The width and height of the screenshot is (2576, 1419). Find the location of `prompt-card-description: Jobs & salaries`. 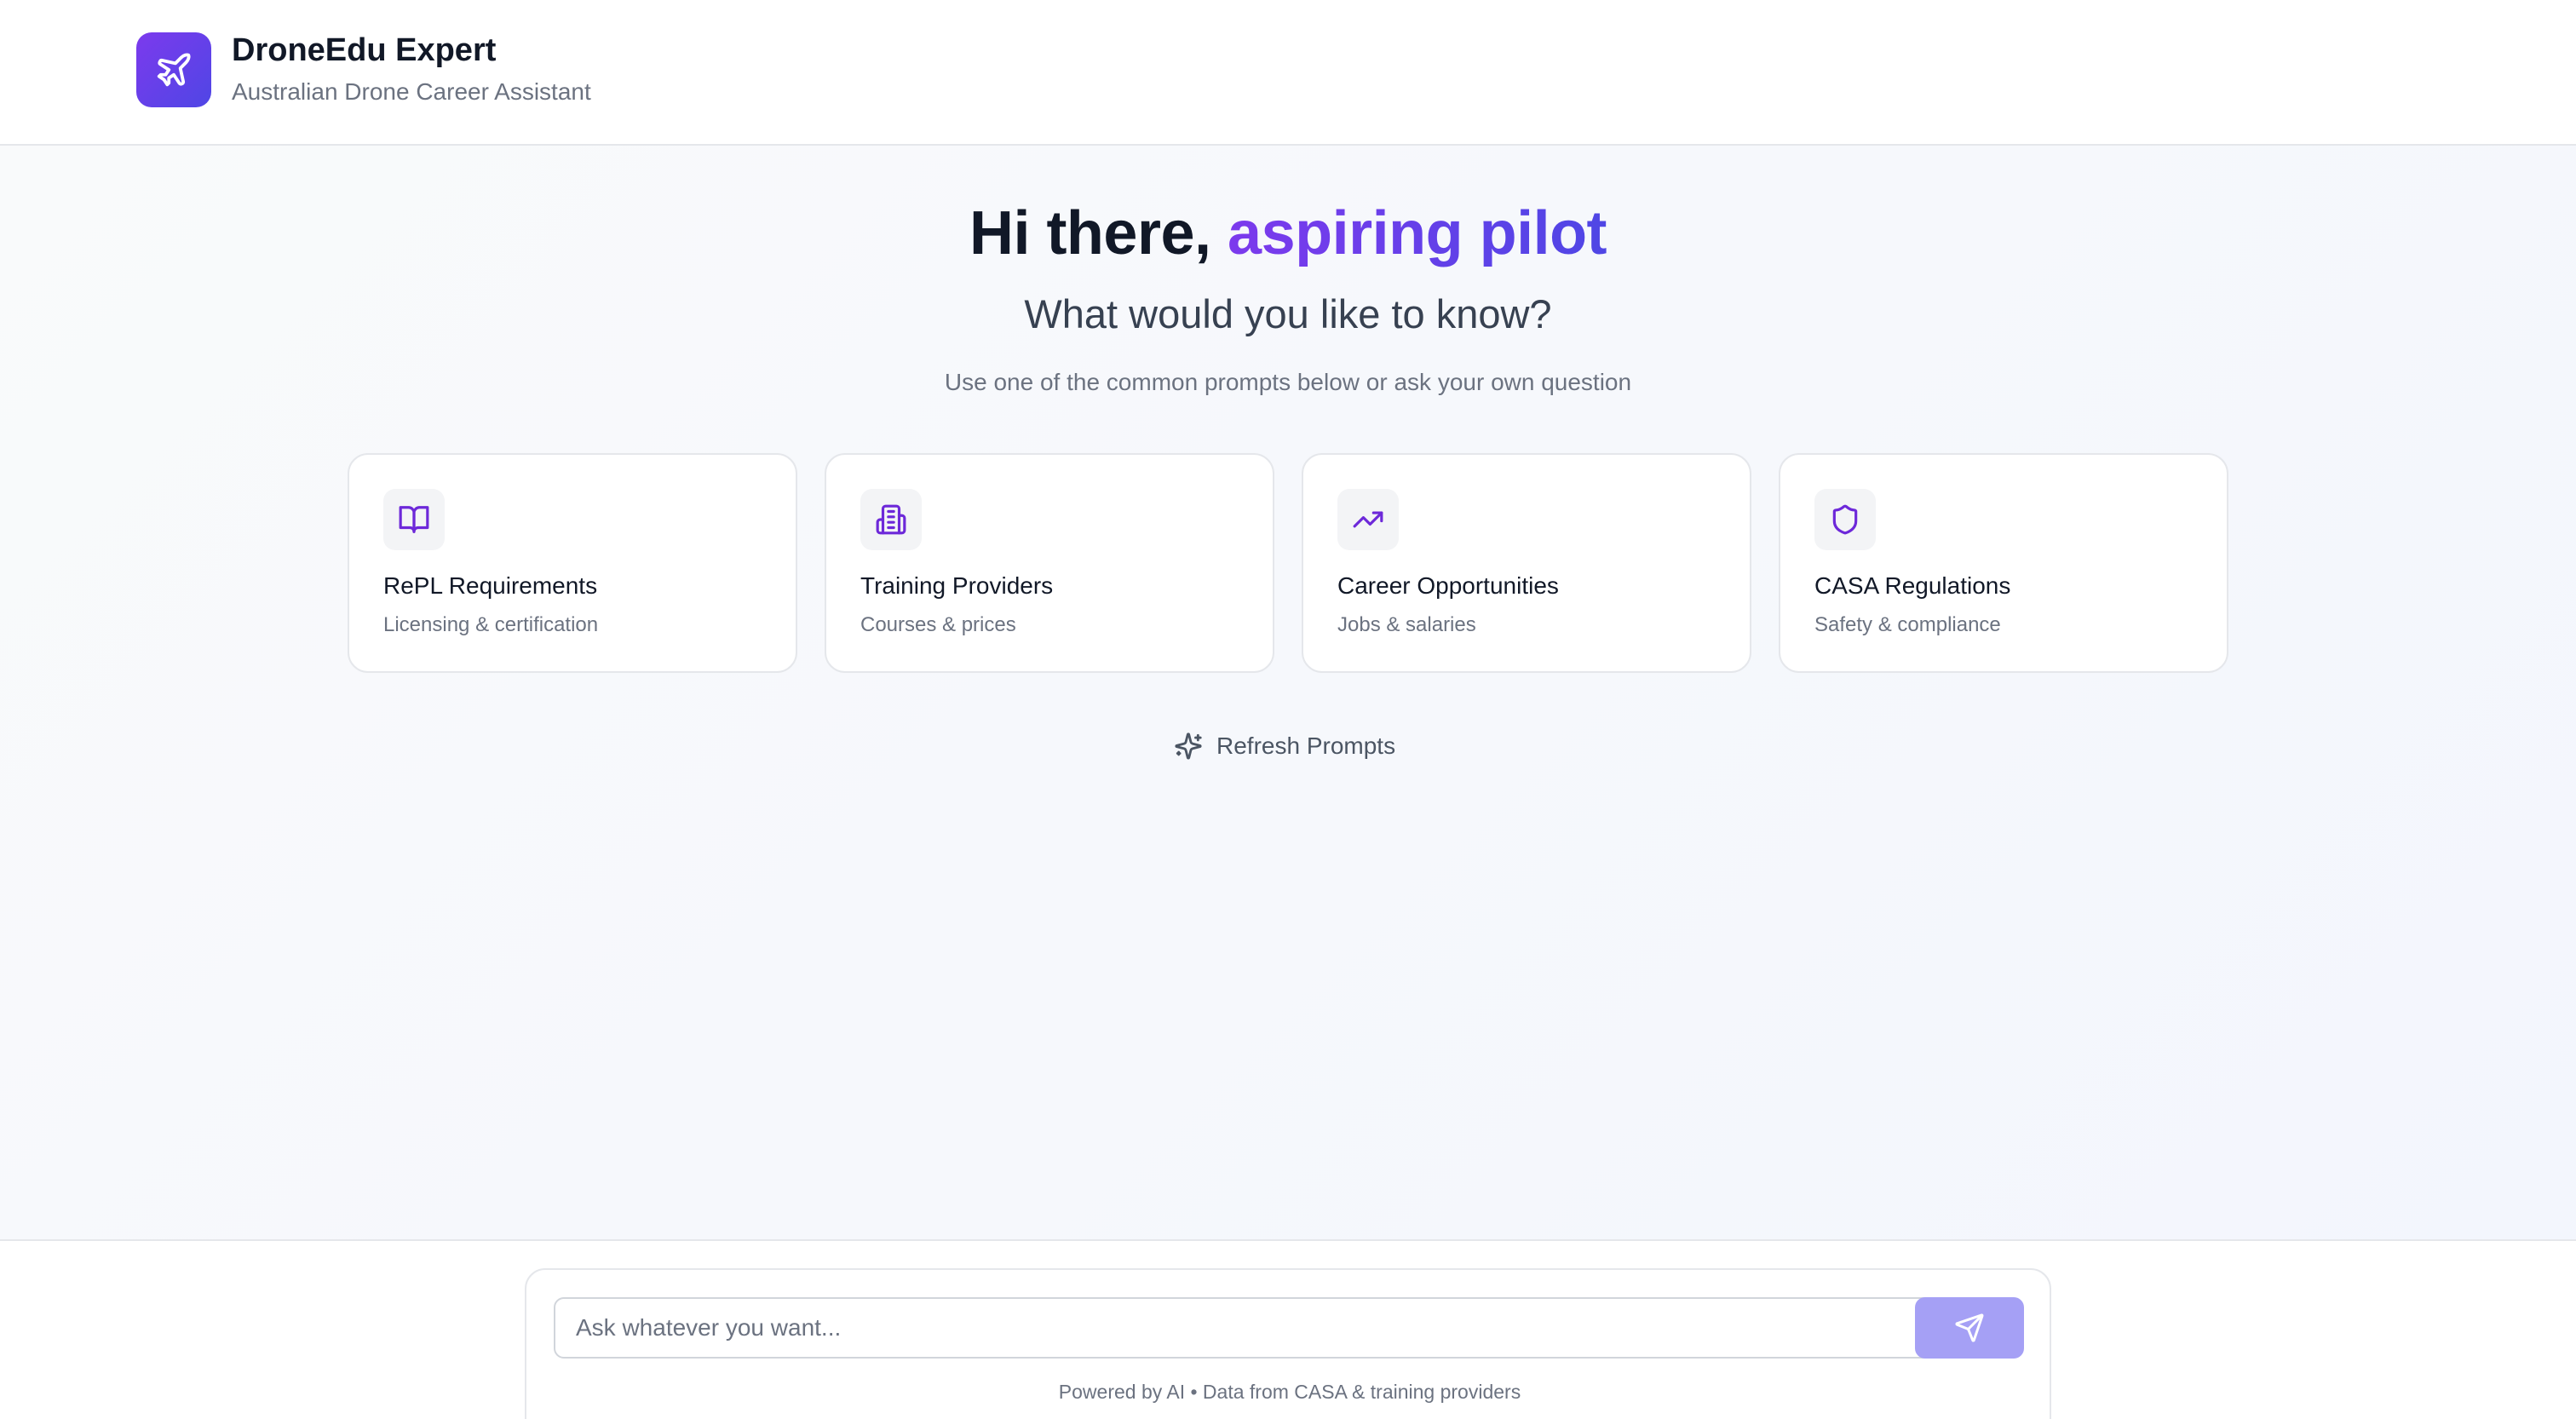

prompt-card-description: Jobs & salaries is located at coordinates (1406, 625).